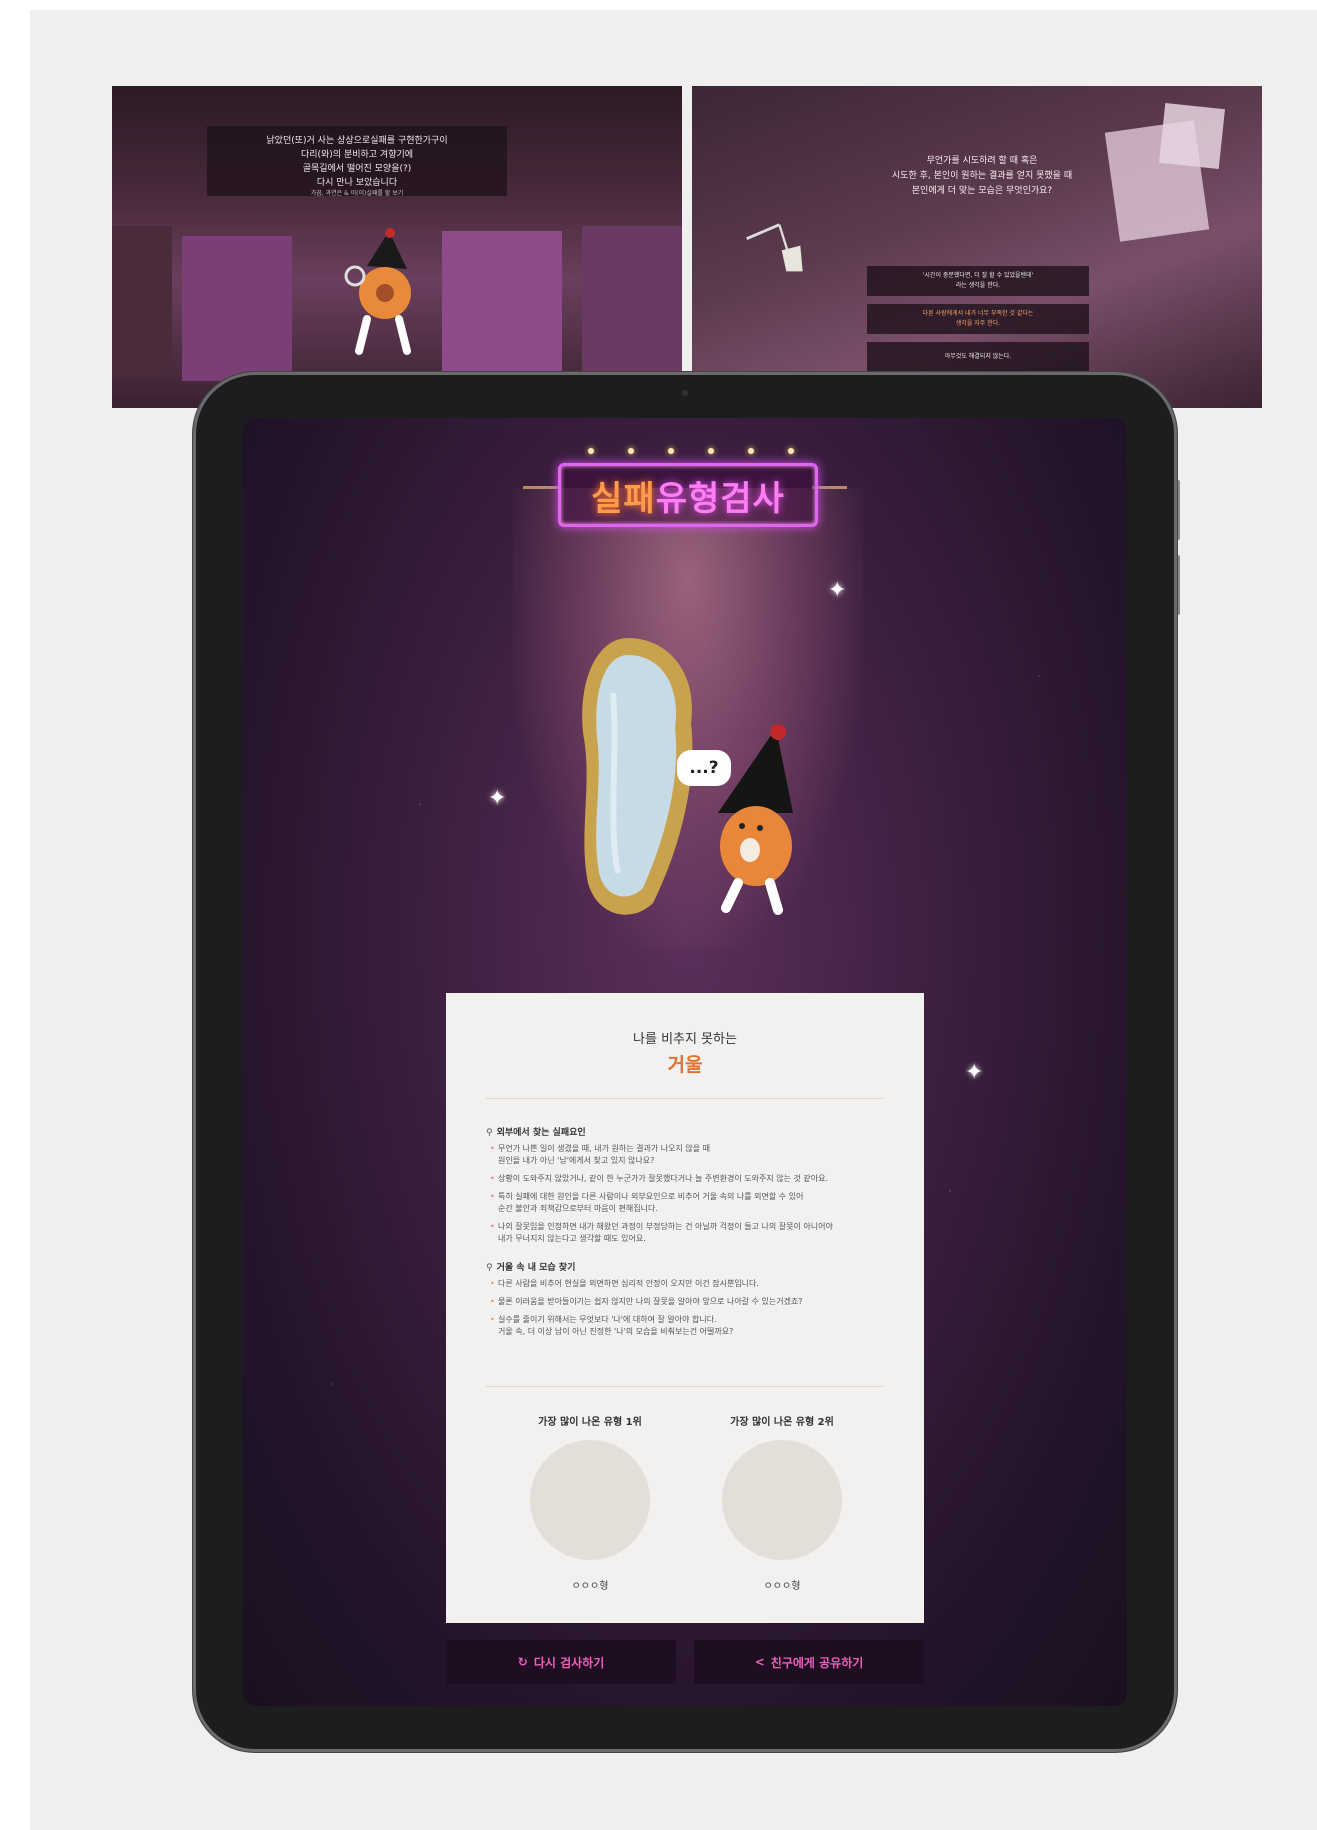 This screenshot has width=1317, height=1830. I want to click on share-button: < 친구에게 공유하기, so click(809, 1662).